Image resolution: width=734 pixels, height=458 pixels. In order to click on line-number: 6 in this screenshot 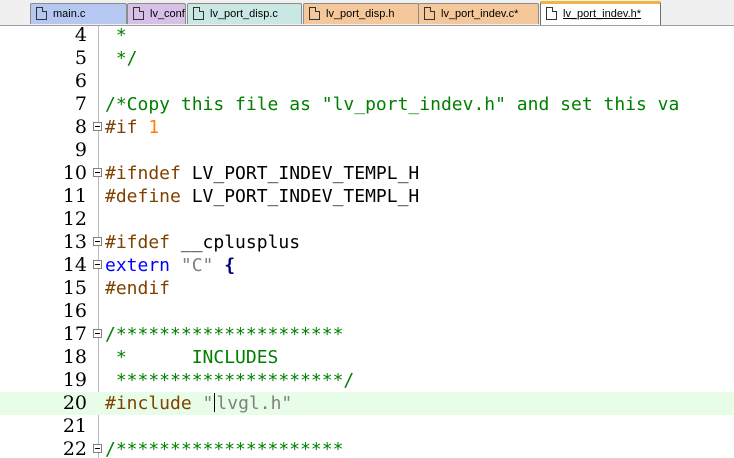, I will do `click(80, 81)`.